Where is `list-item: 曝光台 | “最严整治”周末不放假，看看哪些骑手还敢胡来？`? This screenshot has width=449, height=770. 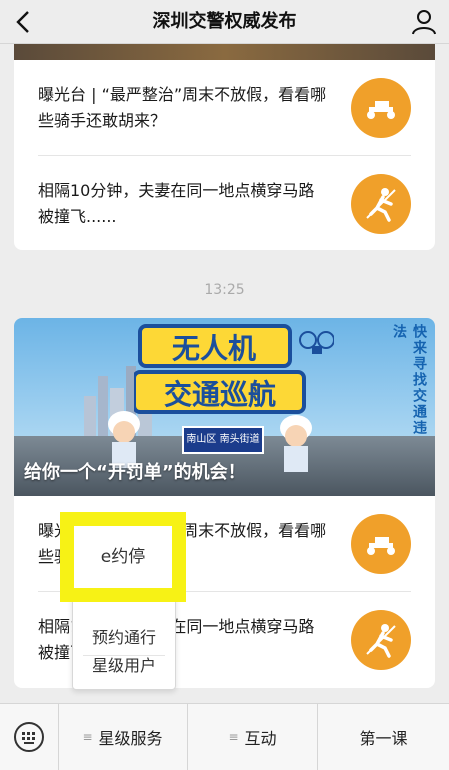 list-item: 曝光台 | “最严整治”周末不放假，看看哪些骑手还敢胡来？ is located at coordinates (224, 108).